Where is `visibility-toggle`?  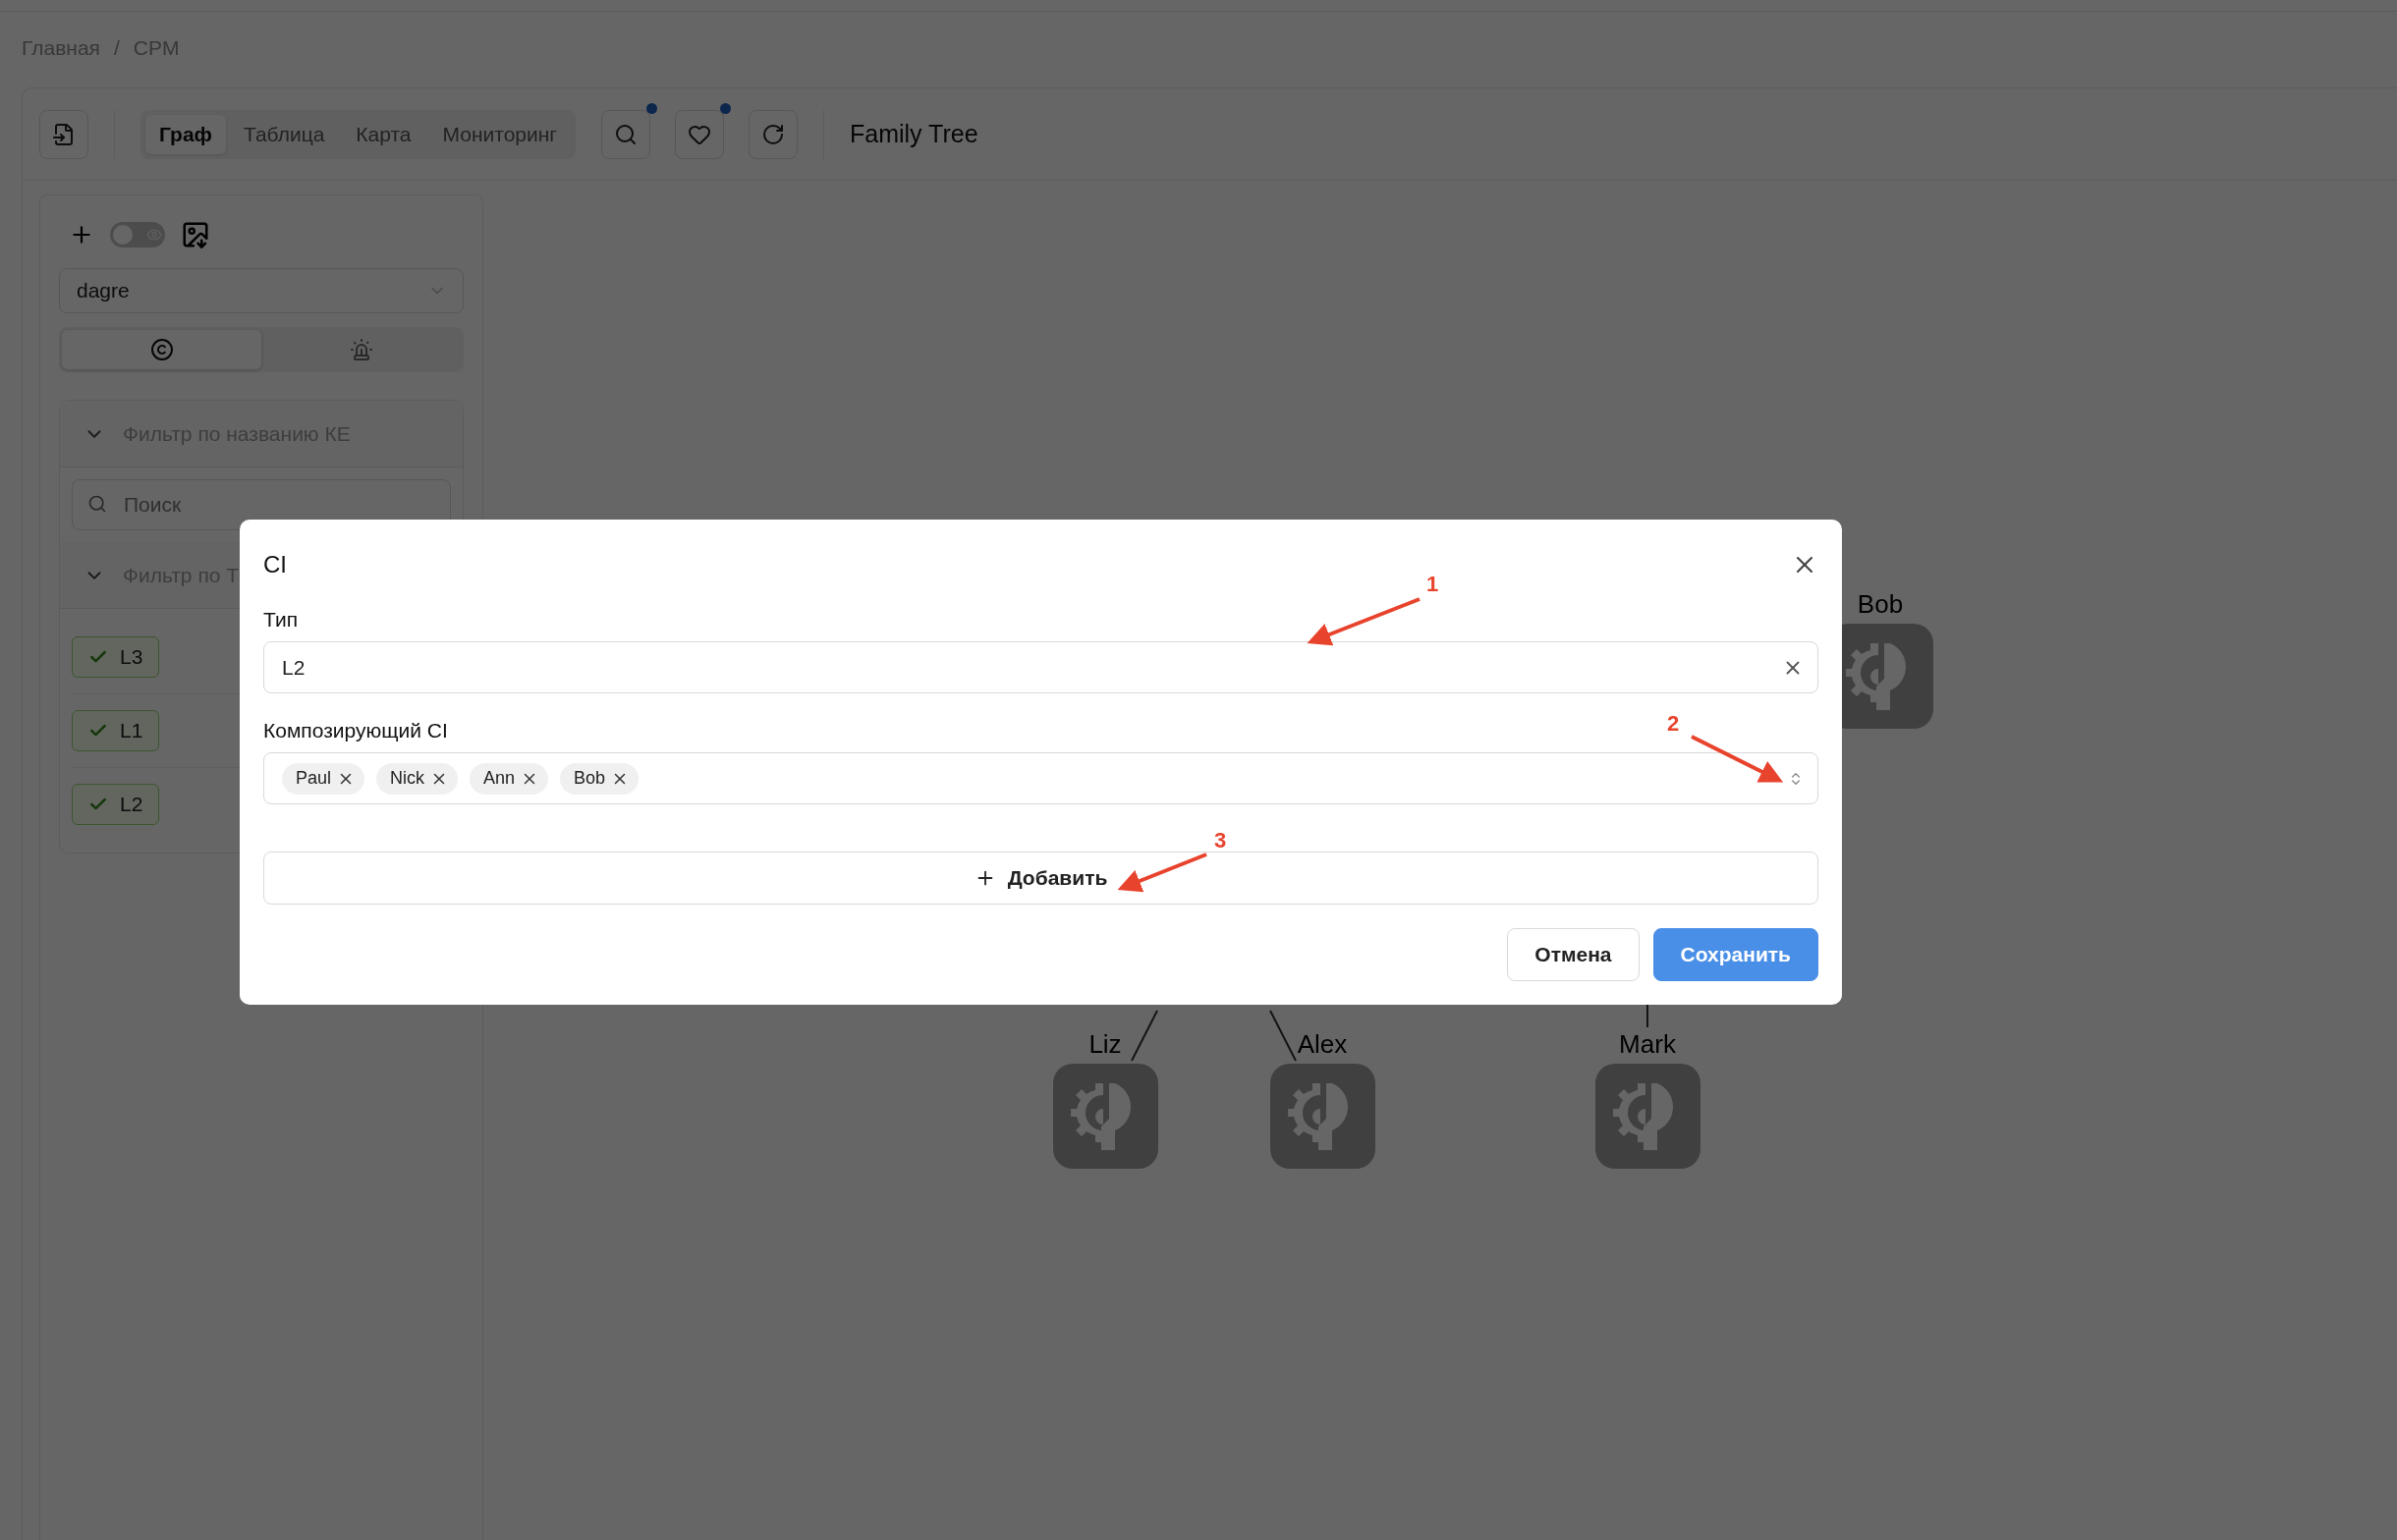 visibility-toggle is located at coordinates (137, 235).